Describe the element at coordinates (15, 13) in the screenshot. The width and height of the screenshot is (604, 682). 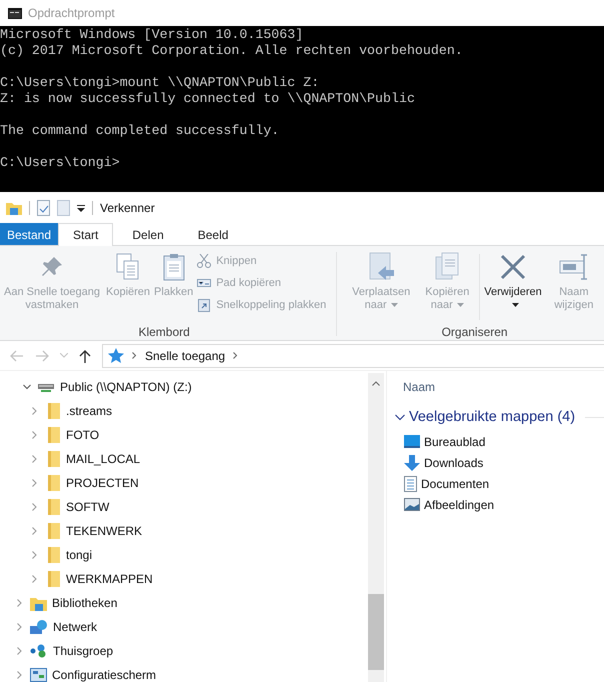
I see `console-icon` at that location.